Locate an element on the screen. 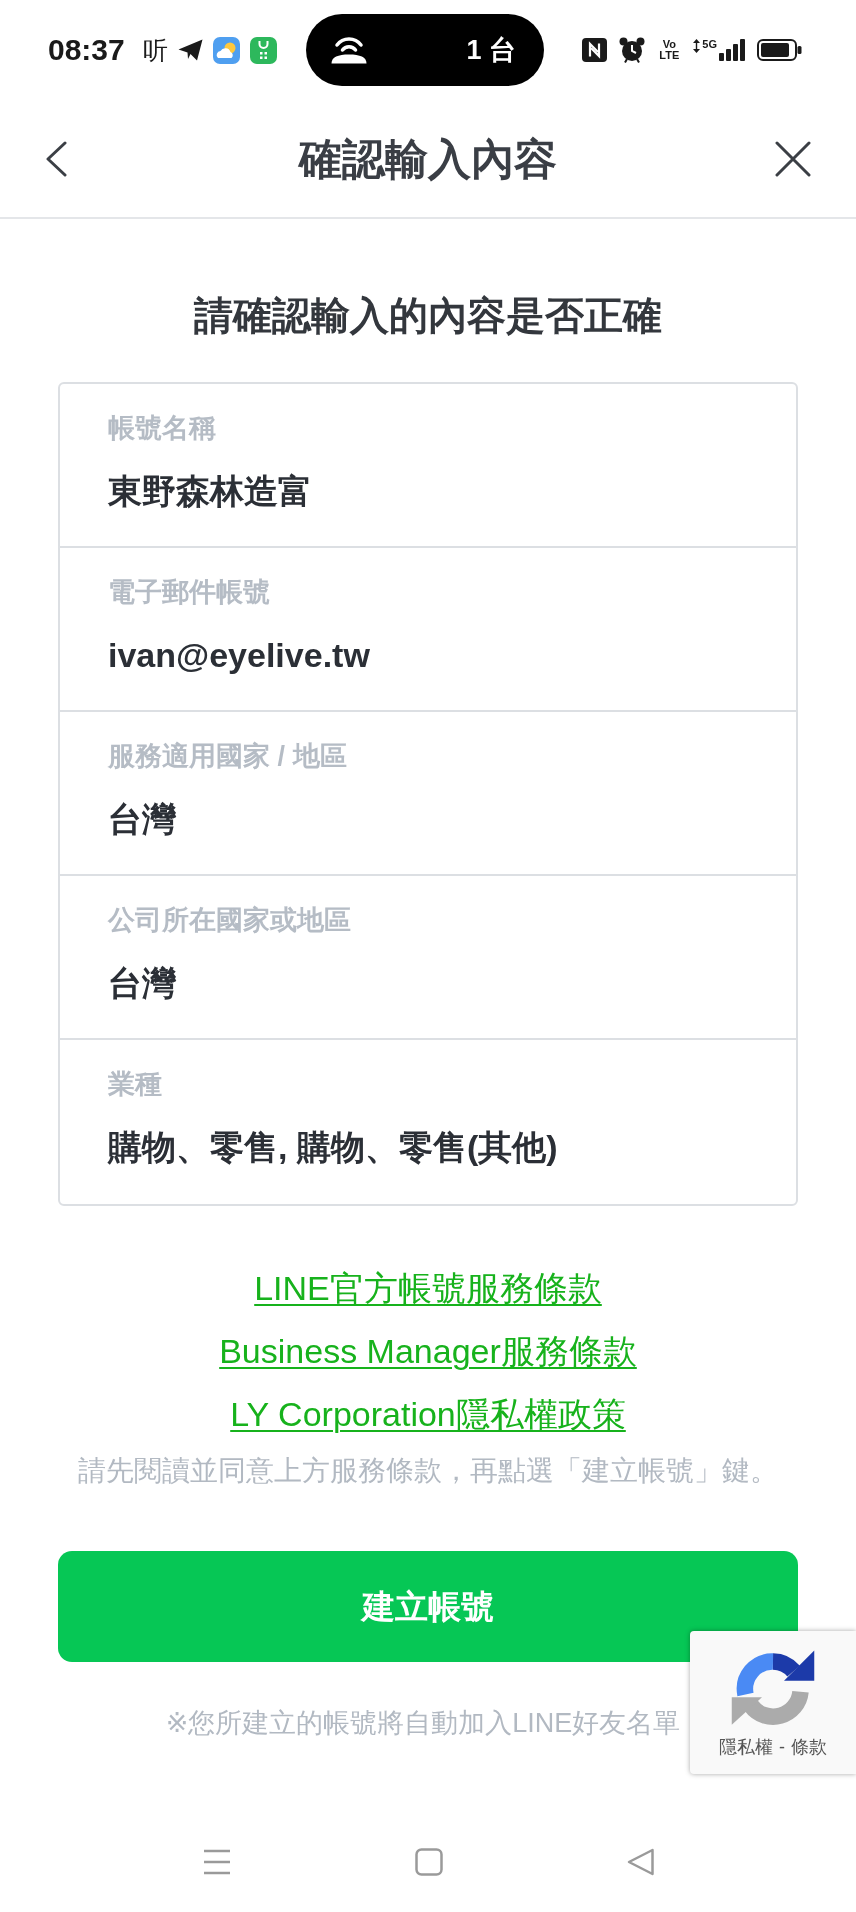 The width and height of the screenshot is (856, 1912). field-label: 業種 is located at coordinates (135, 1084).